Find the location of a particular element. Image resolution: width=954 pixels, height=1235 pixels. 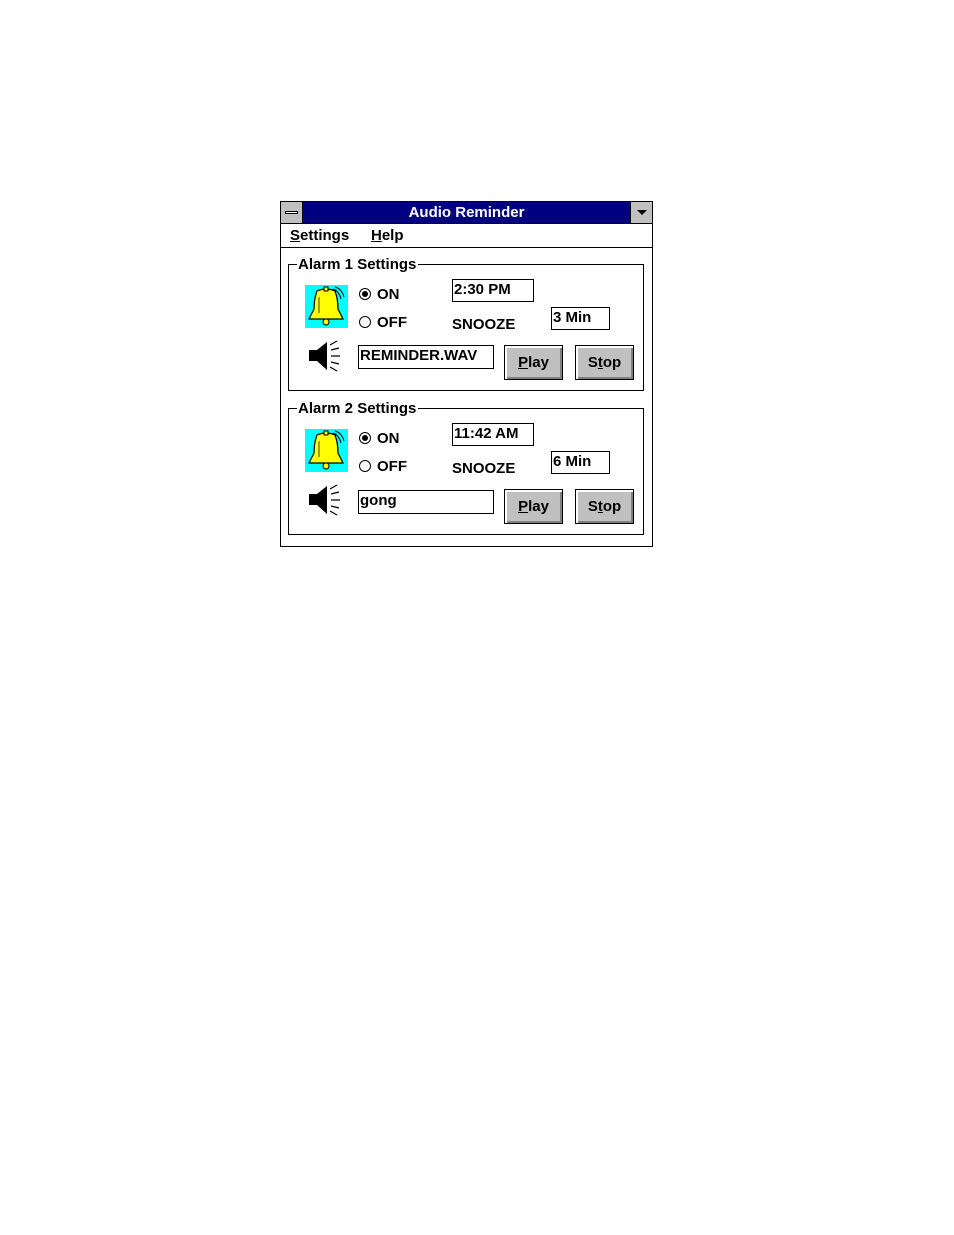

alarm-1-stop-button: Stop is located at coordinates (604, 362).